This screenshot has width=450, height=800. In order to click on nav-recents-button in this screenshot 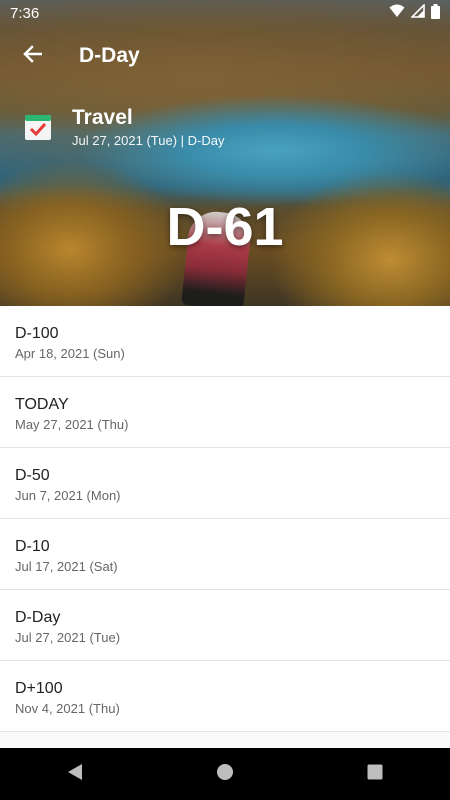, I will do `click(375, 774)`.